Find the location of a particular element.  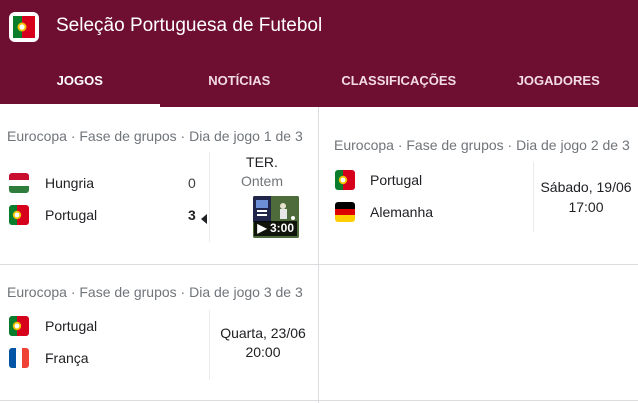

team-name: França is located at coordinates (67, 358).